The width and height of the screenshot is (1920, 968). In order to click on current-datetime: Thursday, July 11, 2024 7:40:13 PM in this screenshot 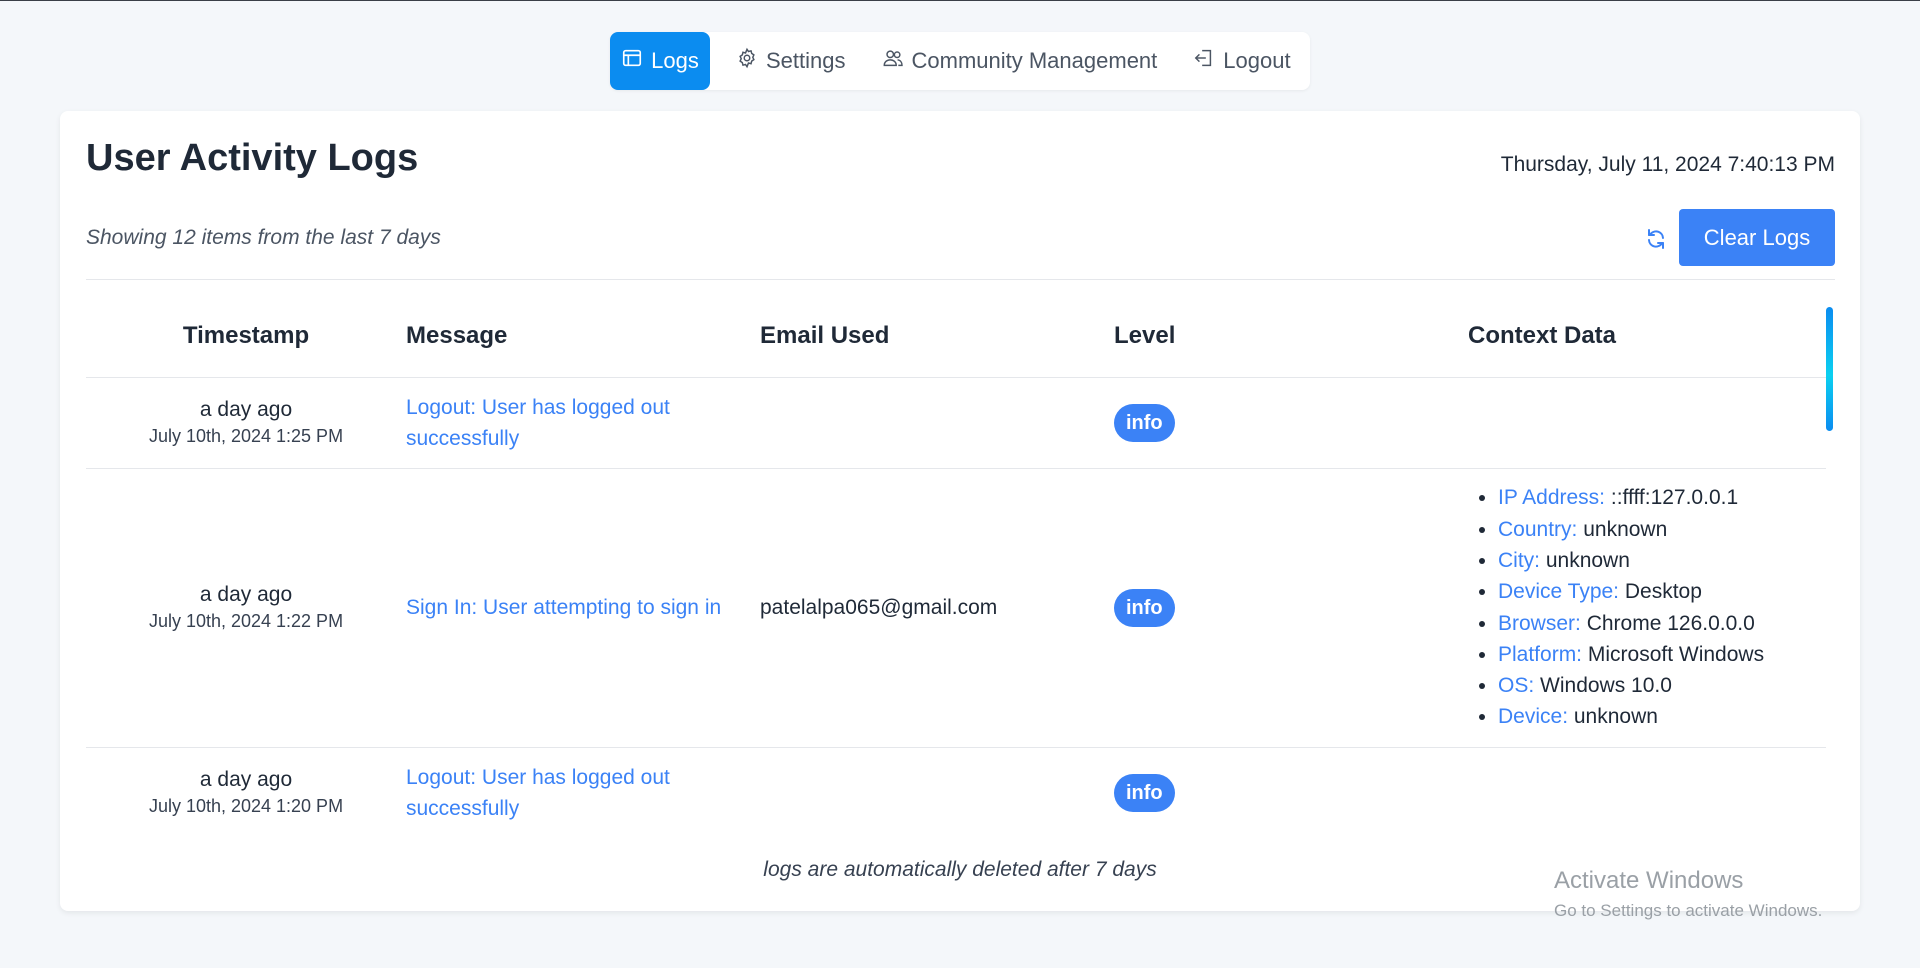, I will do `click(1667, 164)`.